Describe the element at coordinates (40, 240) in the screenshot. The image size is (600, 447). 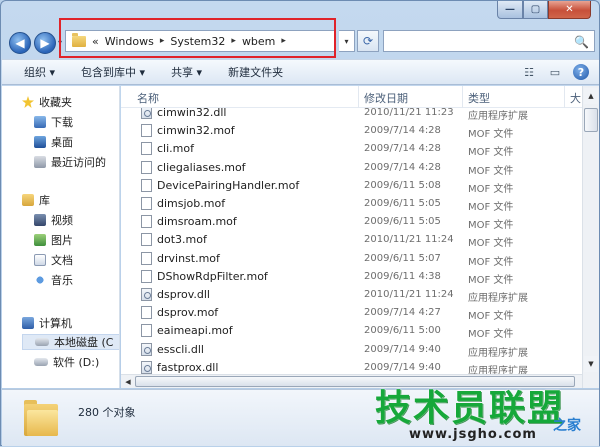
I see `pictures-icon` at that location.